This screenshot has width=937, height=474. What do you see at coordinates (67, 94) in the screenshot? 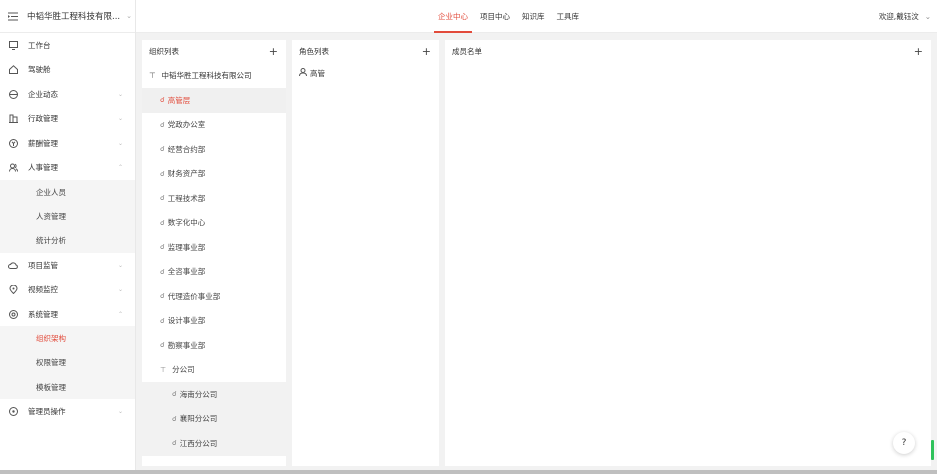
I see `menu-item-news: 企业动态 ⌄` at bounding box center [67, 94].